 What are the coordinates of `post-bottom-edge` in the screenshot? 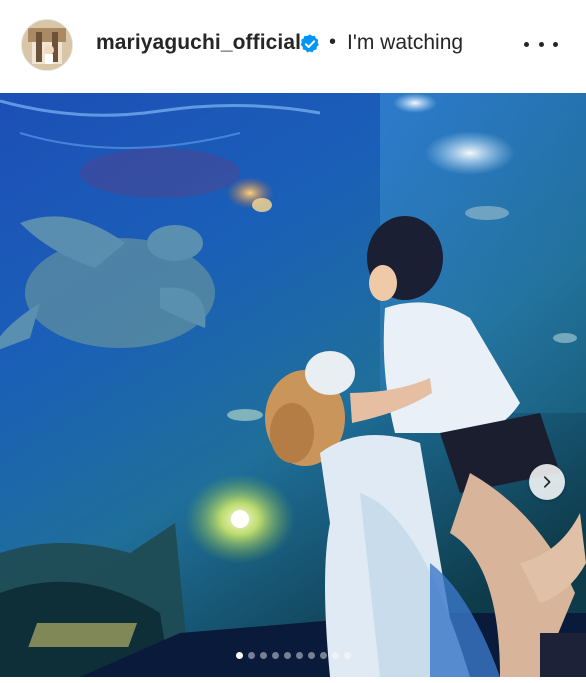 It's located at (293, 680).